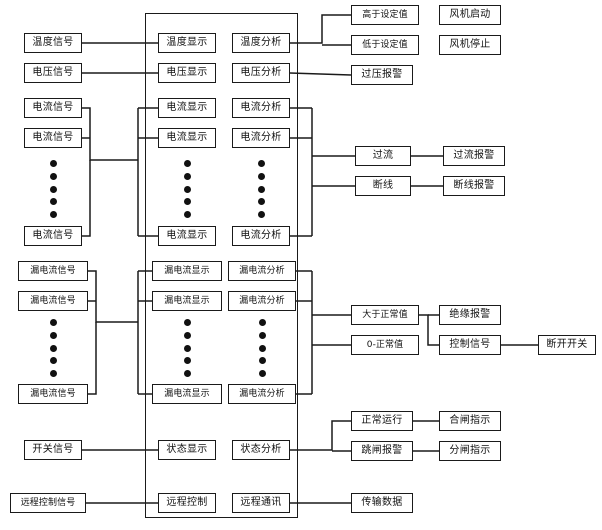 This screenshot has width=602, height=530. What do you see at coordinates (320, 74) in the screenshot?
I see `wire-w-volt-out` at bounding box center [320, 74].